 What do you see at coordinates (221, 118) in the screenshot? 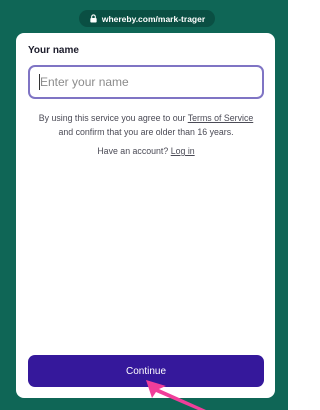
I see `terms-of-service-link: Terms of Service` at bounding box center [221, 118].